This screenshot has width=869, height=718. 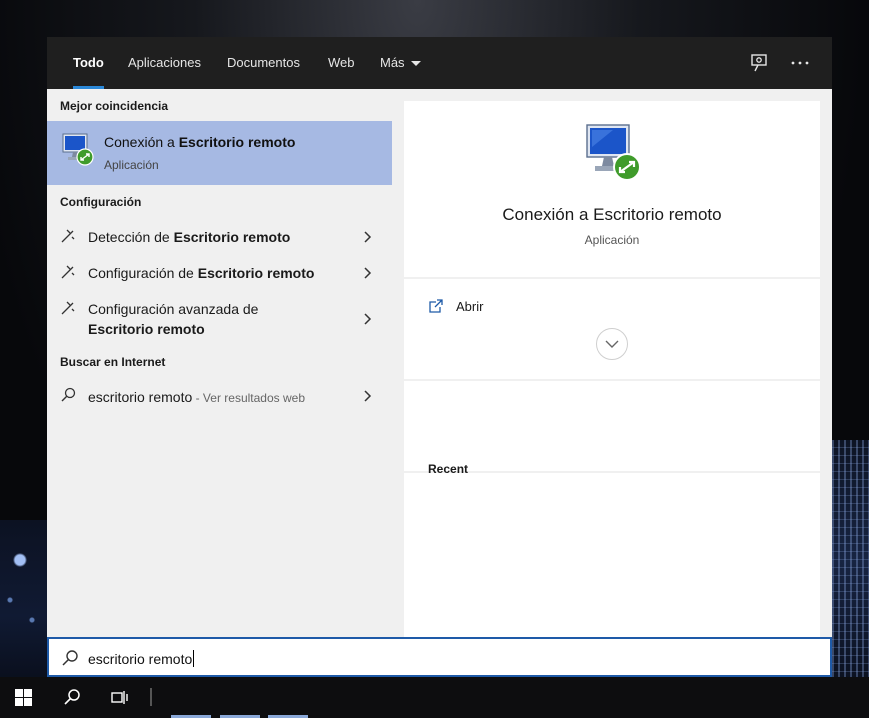 I want to click on settings-heading: Configuración, so click(x=101, y=202).